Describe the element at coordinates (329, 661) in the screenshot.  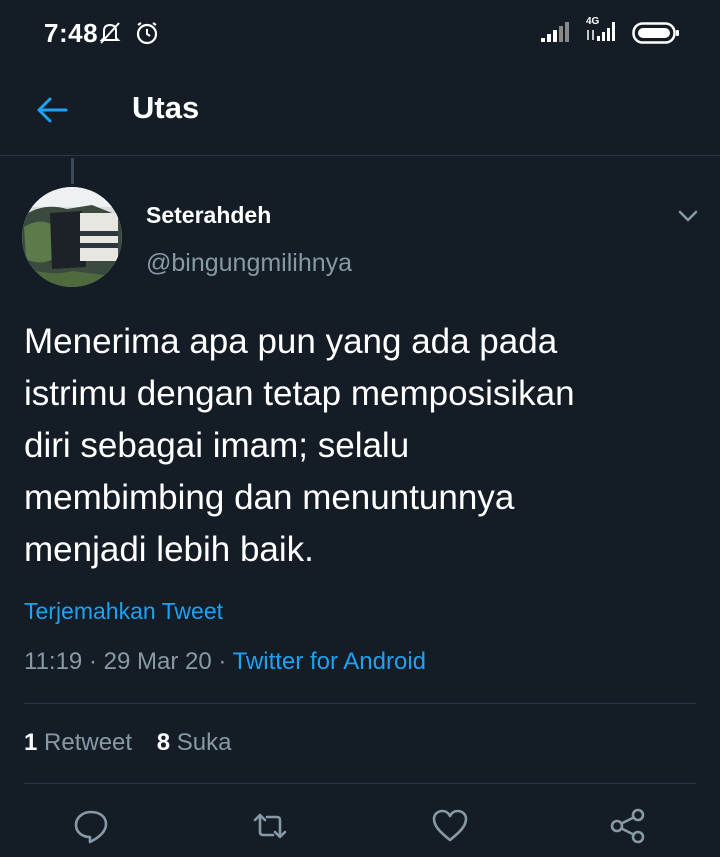
I see `tweet-source-link: Twitter for Android` at that location.